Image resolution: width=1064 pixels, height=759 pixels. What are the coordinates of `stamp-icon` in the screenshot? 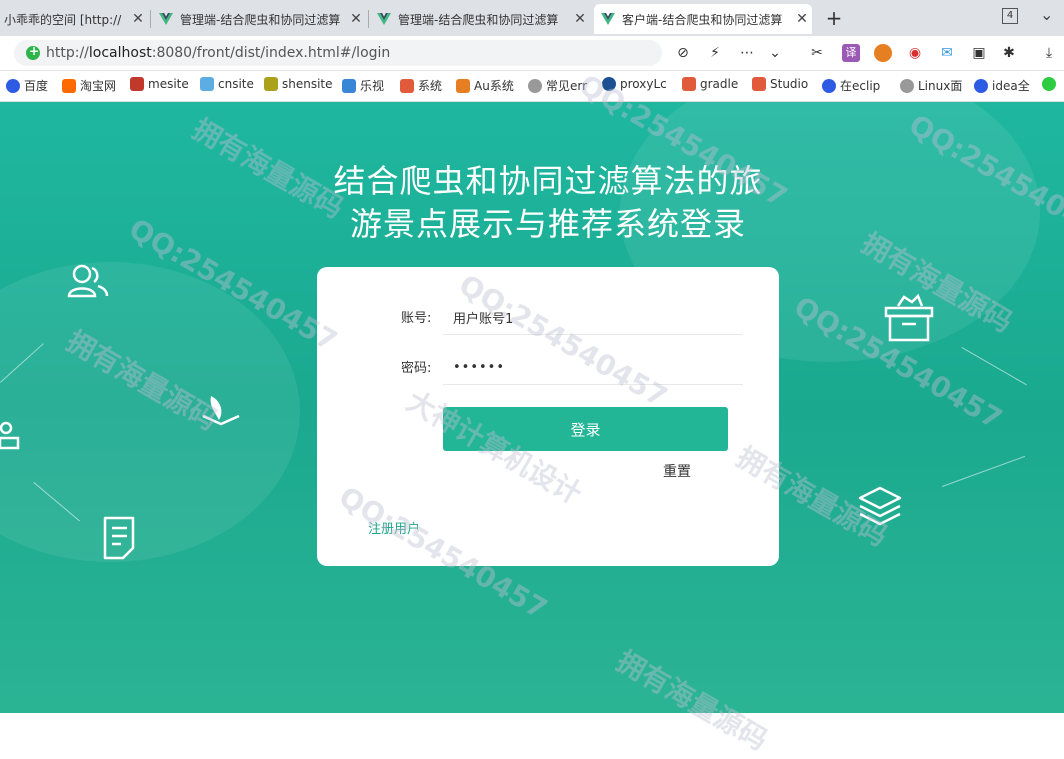 It's located at (11, 435).